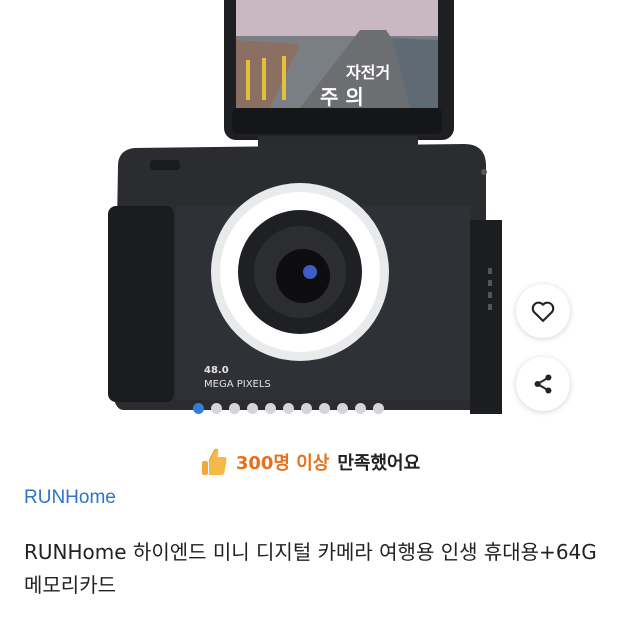 Image resolution: width=620 pixels, height=620 pixels. Describe the element at coordinates (342, 97) in the screenshot. I see `screen-road-text-bottom: 주 의` at that location.